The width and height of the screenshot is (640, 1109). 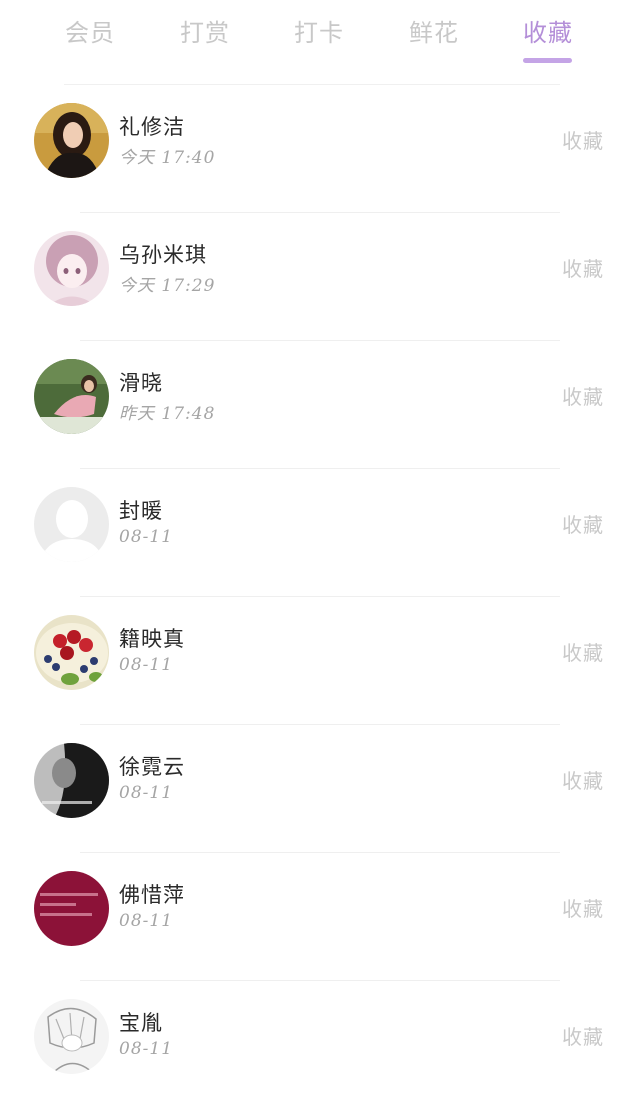 I want to click on tab-checkin: 打卡, so click(x=319, y=33).